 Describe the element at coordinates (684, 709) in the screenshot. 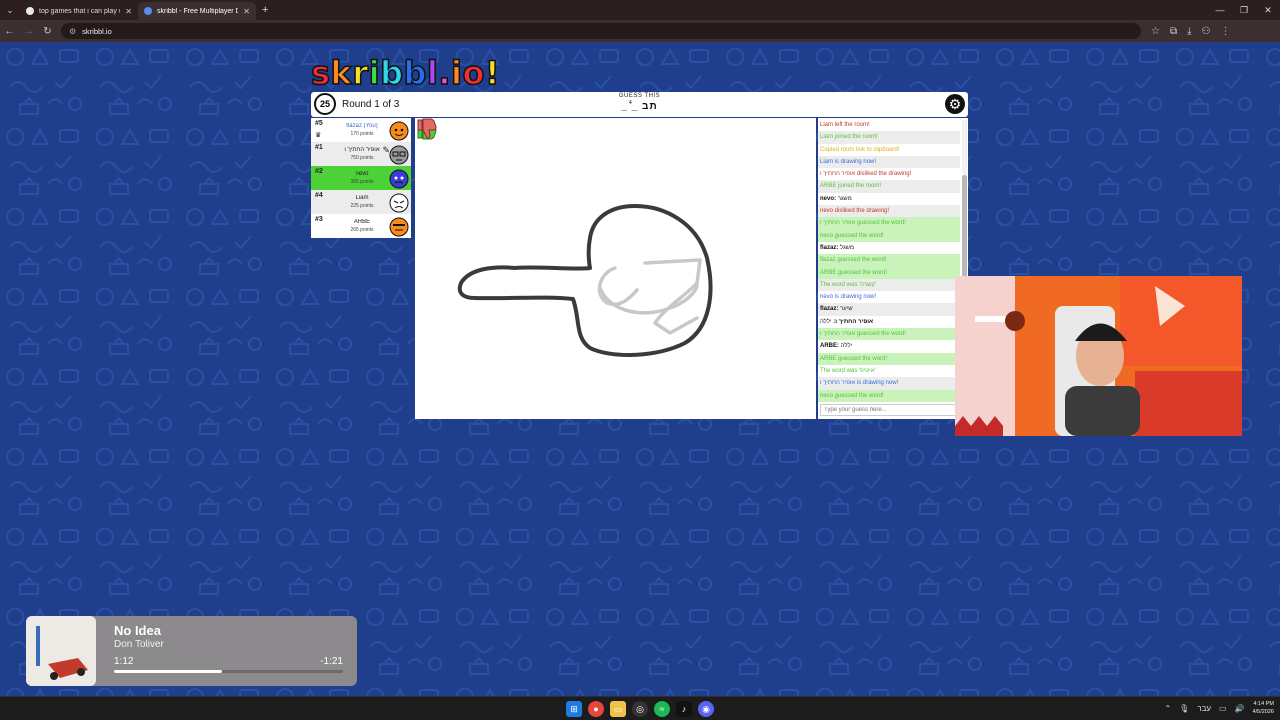

I see `tiktok-icon: ♪` at that location.